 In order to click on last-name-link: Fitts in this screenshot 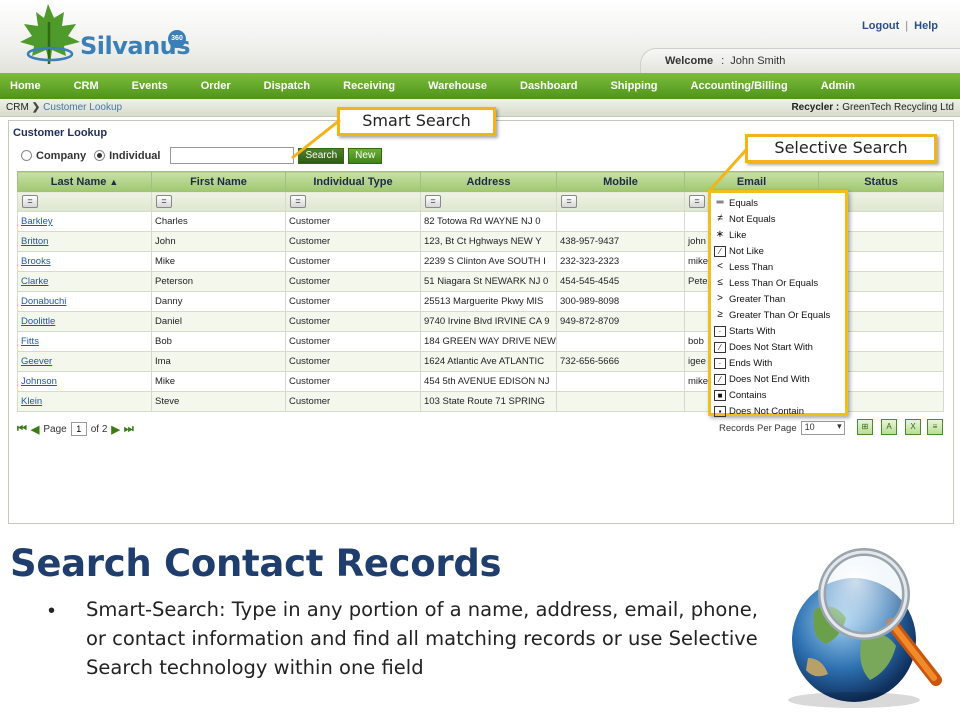, I will do `click(84, 341)`.